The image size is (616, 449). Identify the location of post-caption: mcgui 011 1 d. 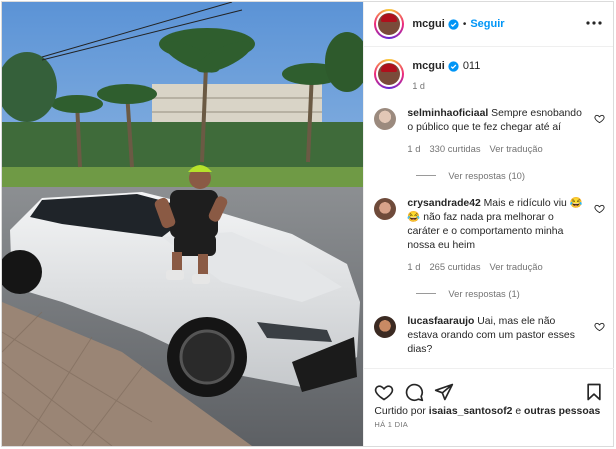
(488, 69).